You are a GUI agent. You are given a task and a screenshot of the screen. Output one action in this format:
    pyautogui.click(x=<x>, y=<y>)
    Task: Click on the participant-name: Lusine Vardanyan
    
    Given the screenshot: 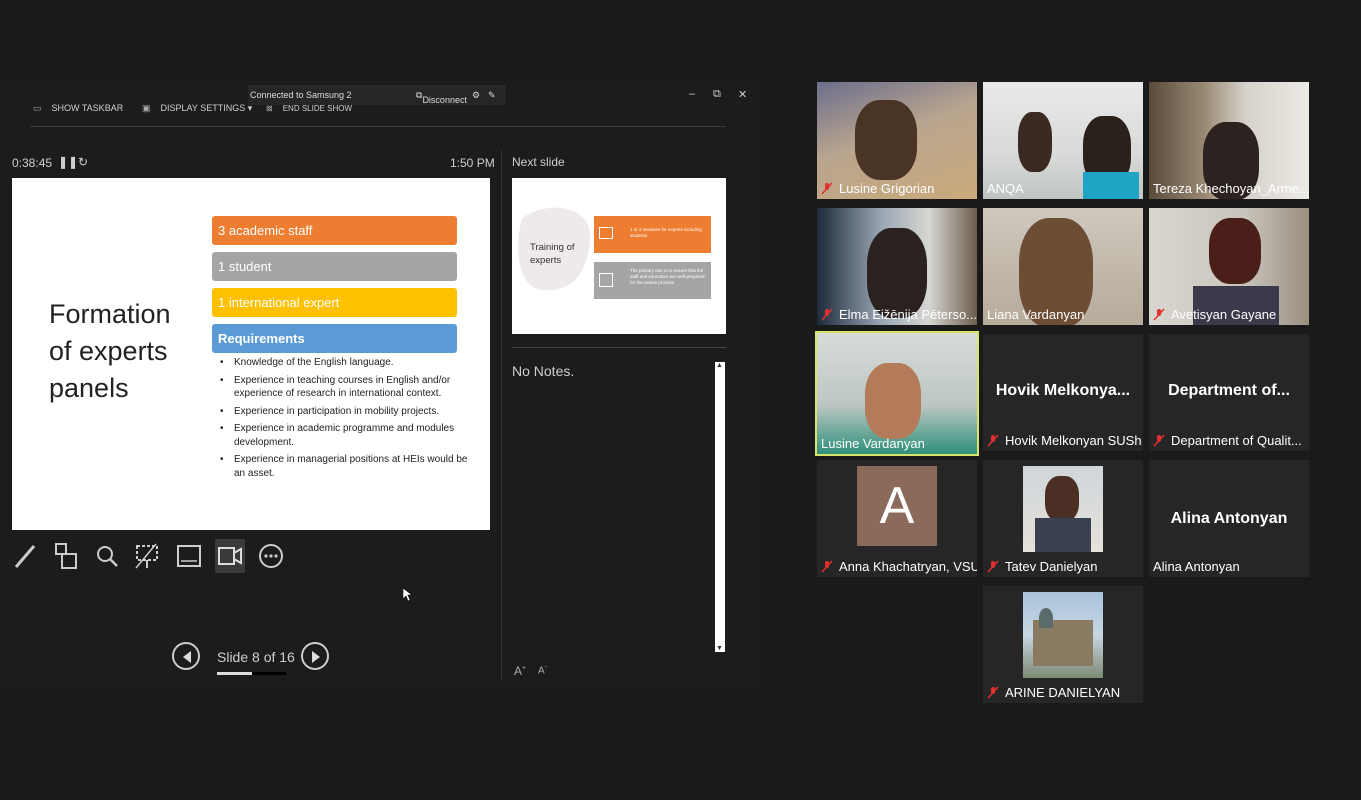 What is the action you would take?
    pyautogui.click(x=873, y=443)
    